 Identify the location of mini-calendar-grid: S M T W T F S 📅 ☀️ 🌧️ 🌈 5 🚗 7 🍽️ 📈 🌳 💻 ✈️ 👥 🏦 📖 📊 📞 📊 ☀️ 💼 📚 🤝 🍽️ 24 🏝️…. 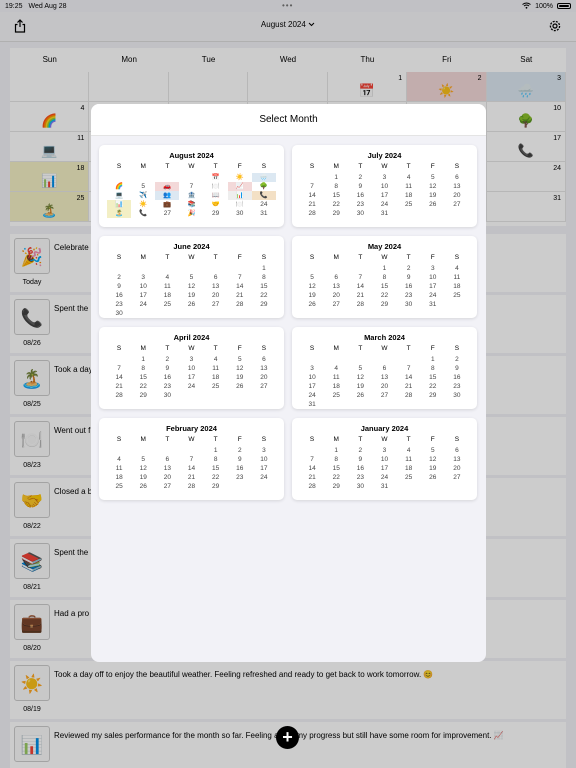
(191, 190).